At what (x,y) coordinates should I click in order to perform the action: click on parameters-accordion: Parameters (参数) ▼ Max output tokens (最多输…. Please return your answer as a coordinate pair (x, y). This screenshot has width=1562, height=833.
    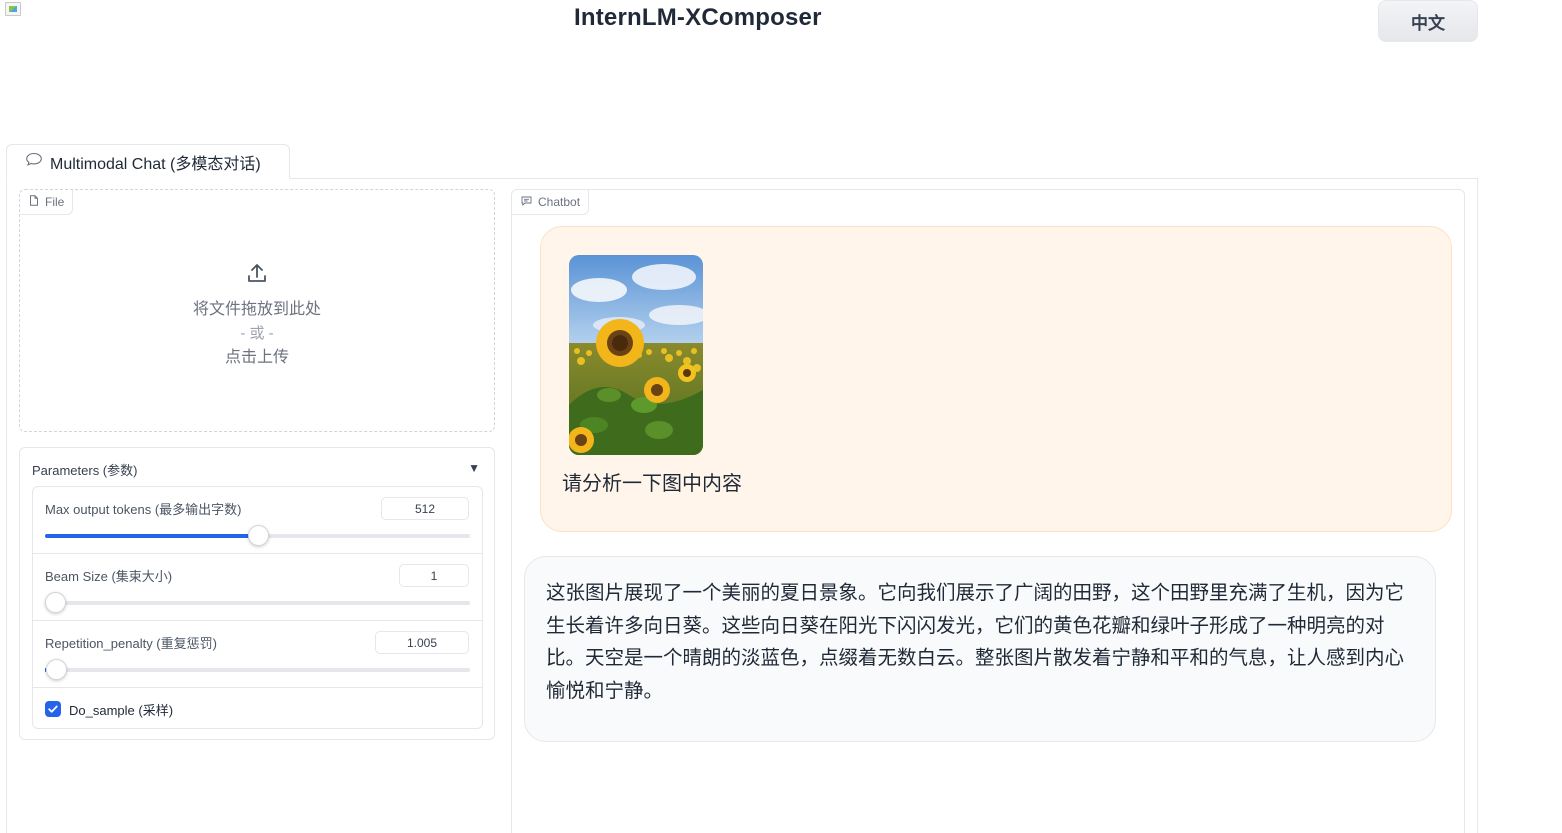
    Looking at the image, I should click on (257, 593).